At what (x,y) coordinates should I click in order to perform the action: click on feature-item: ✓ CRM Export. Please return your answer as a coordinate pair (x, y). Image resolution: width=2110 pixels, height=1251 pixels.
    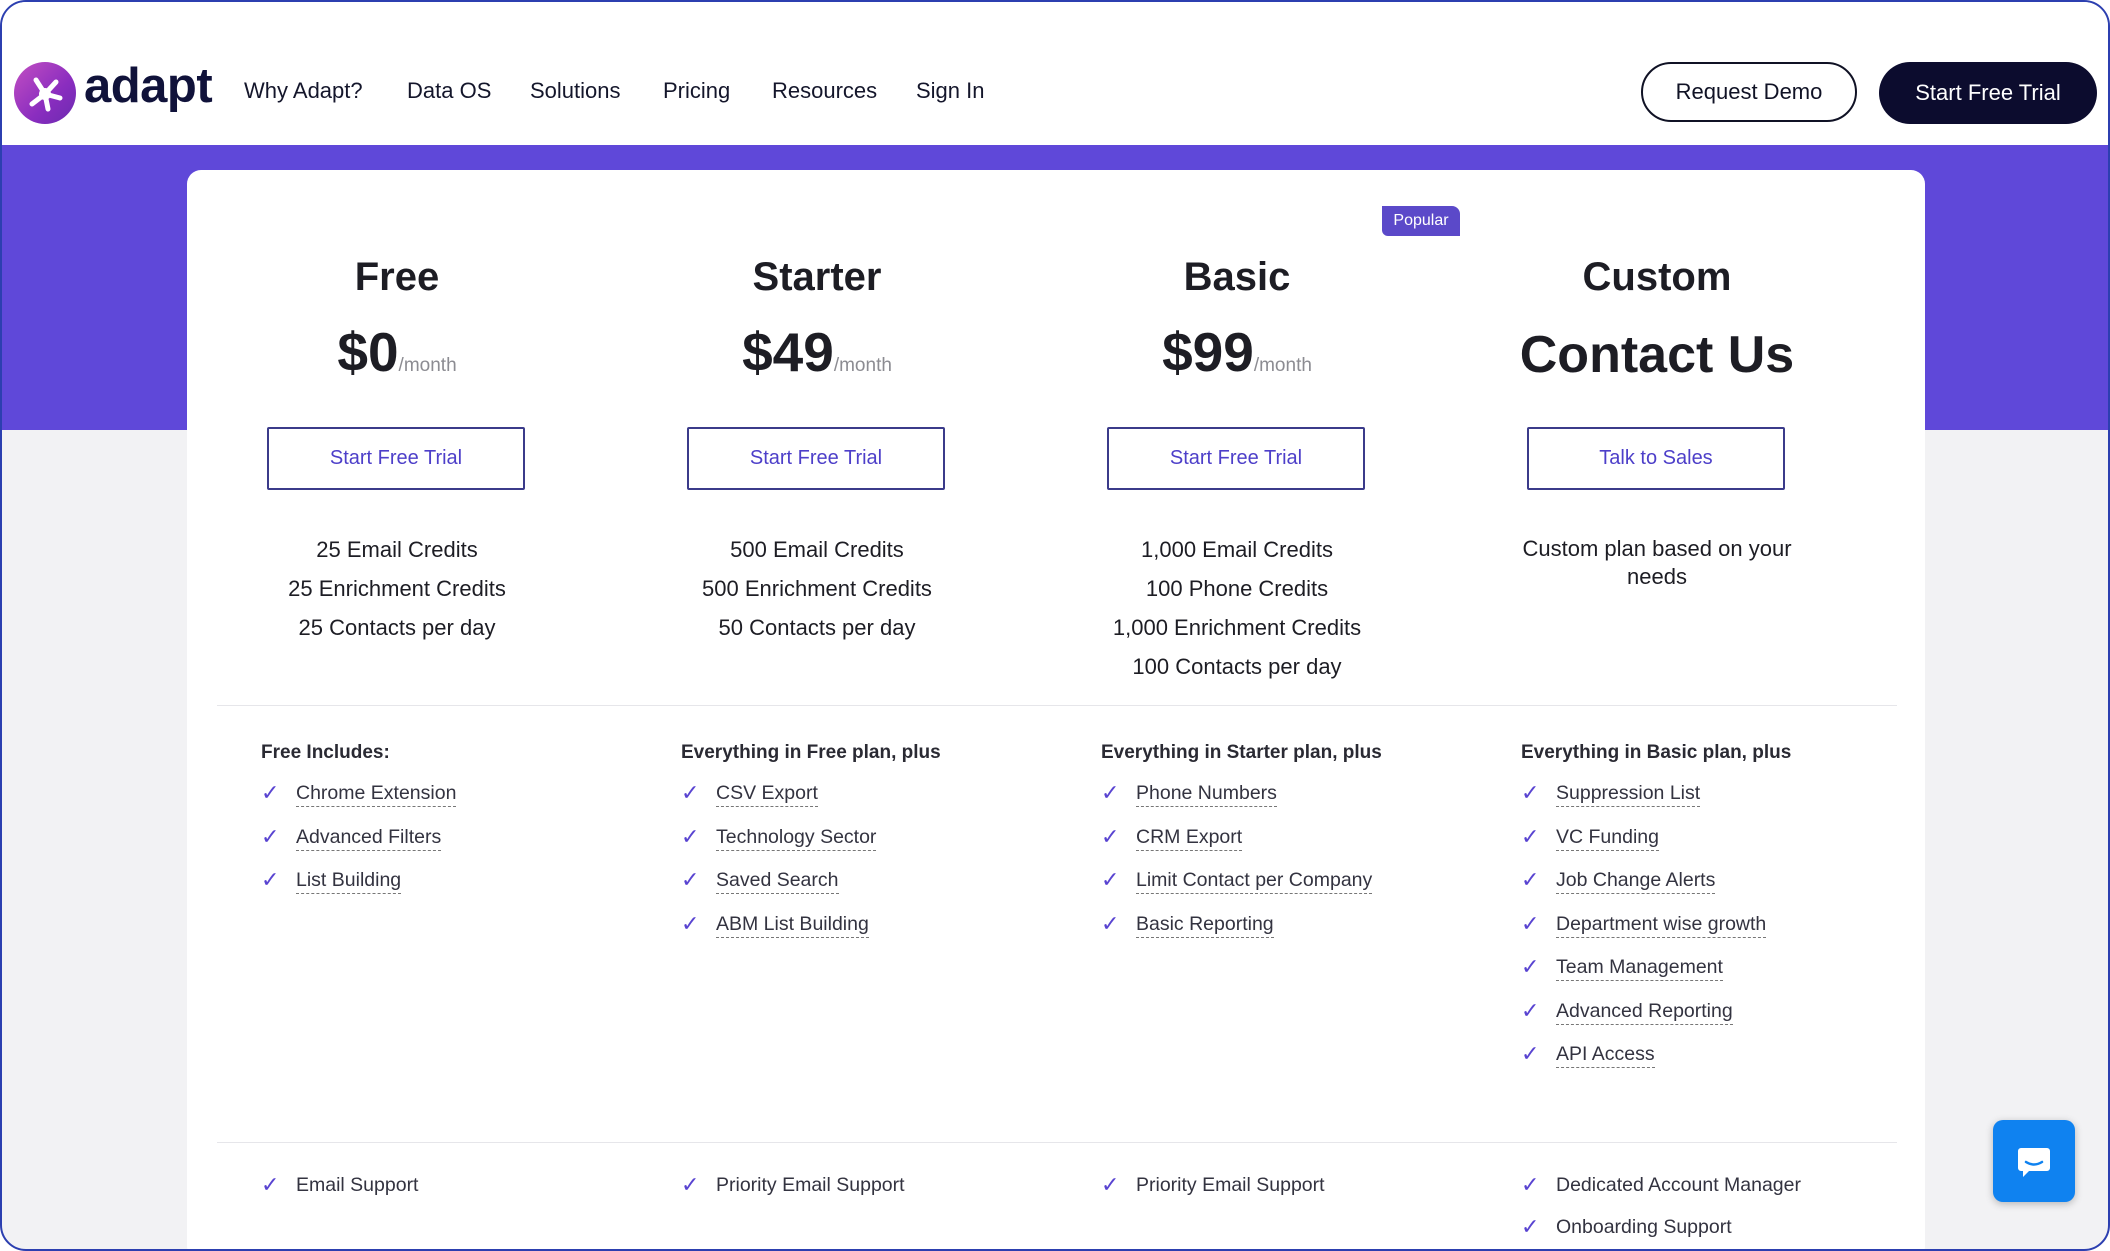
    Looking at the image, I should click on (1236, 846).